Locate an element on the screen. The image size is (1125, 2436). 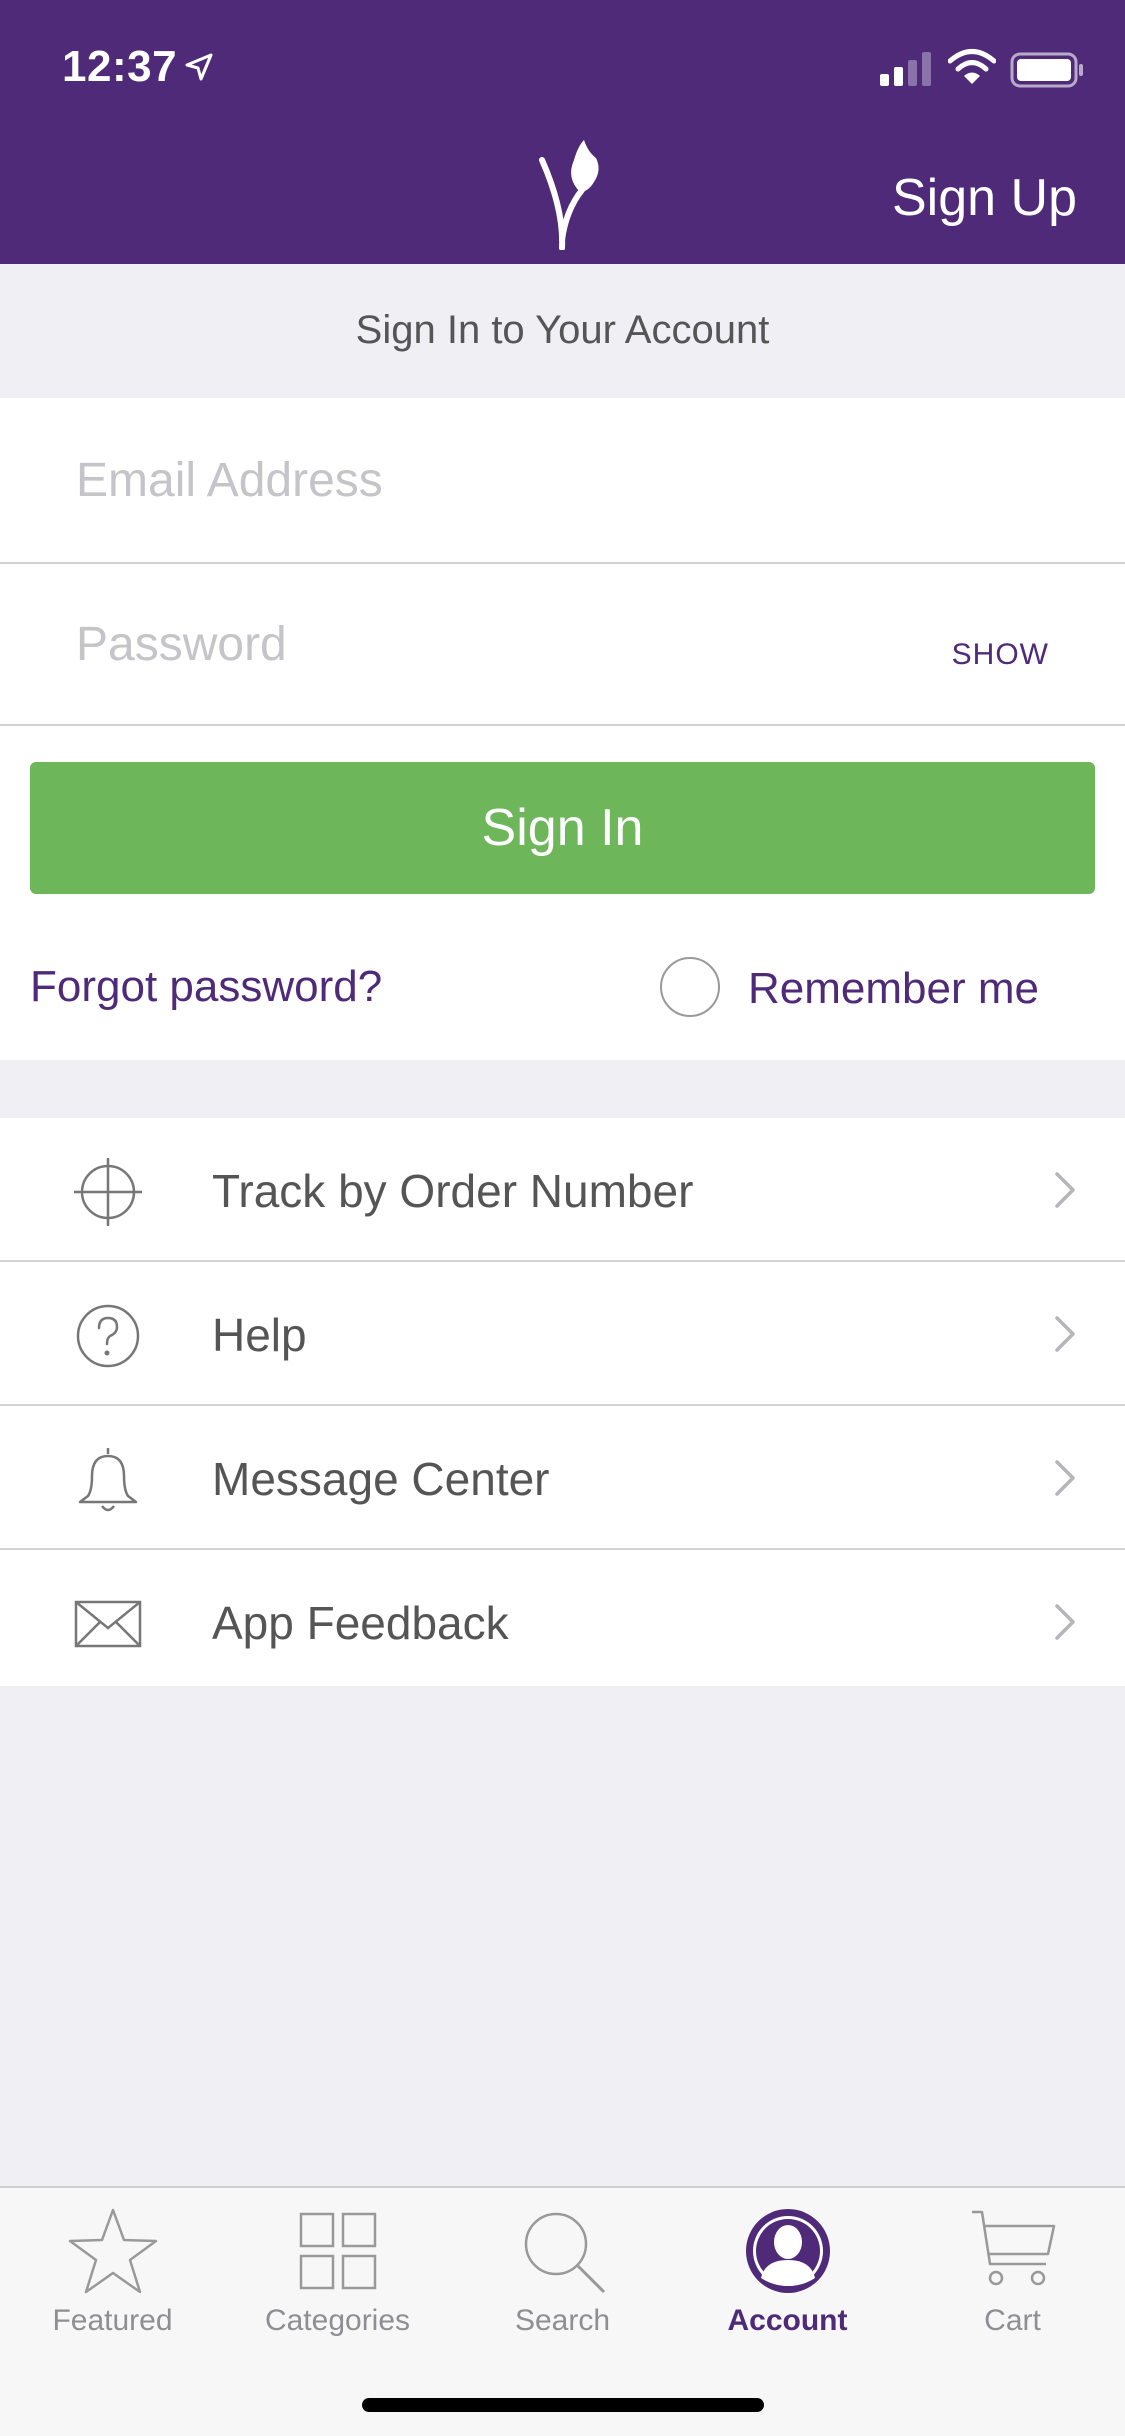
menu-item-track-order: Track by Order Number is located at coordinates (562, 1190).